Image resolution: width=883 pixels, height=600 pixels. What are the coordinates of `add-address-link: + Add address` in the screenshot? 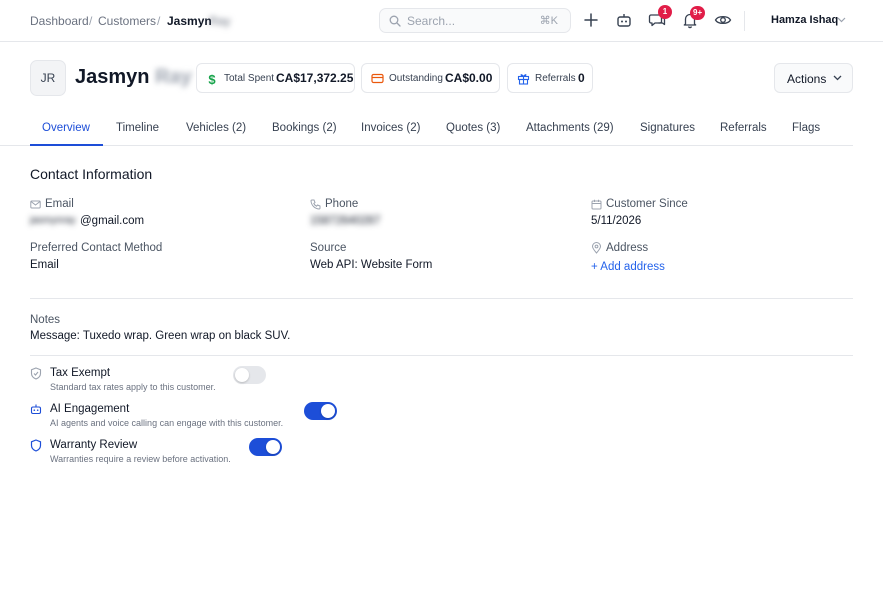 It's located at (628, 267).